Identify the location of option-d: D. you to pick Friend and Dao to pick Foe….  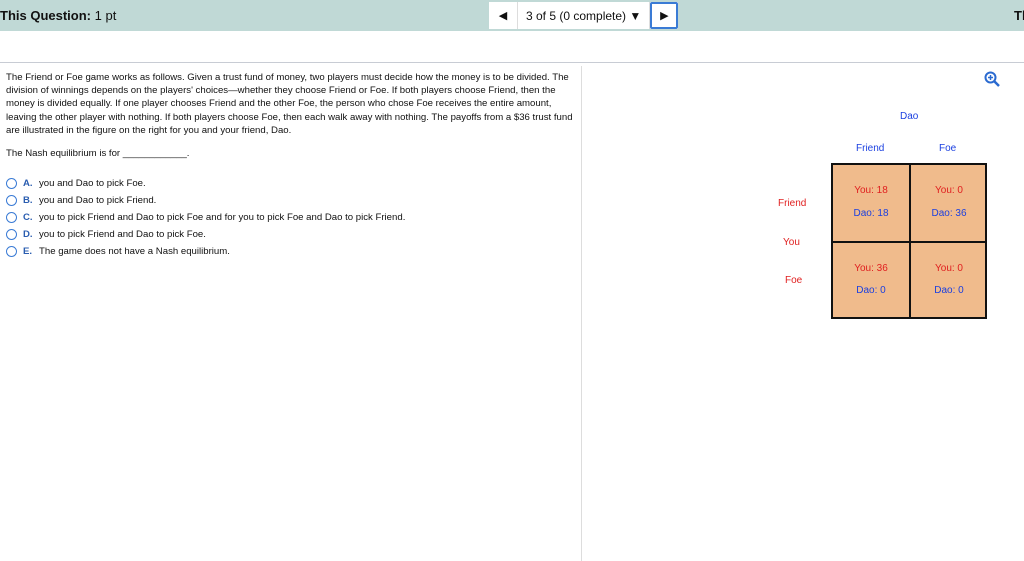
(205, 234).